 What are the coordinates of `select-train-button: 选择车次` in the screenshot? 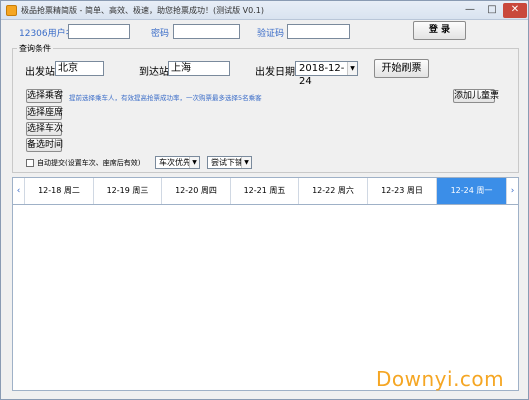 It's located at (44, 129).